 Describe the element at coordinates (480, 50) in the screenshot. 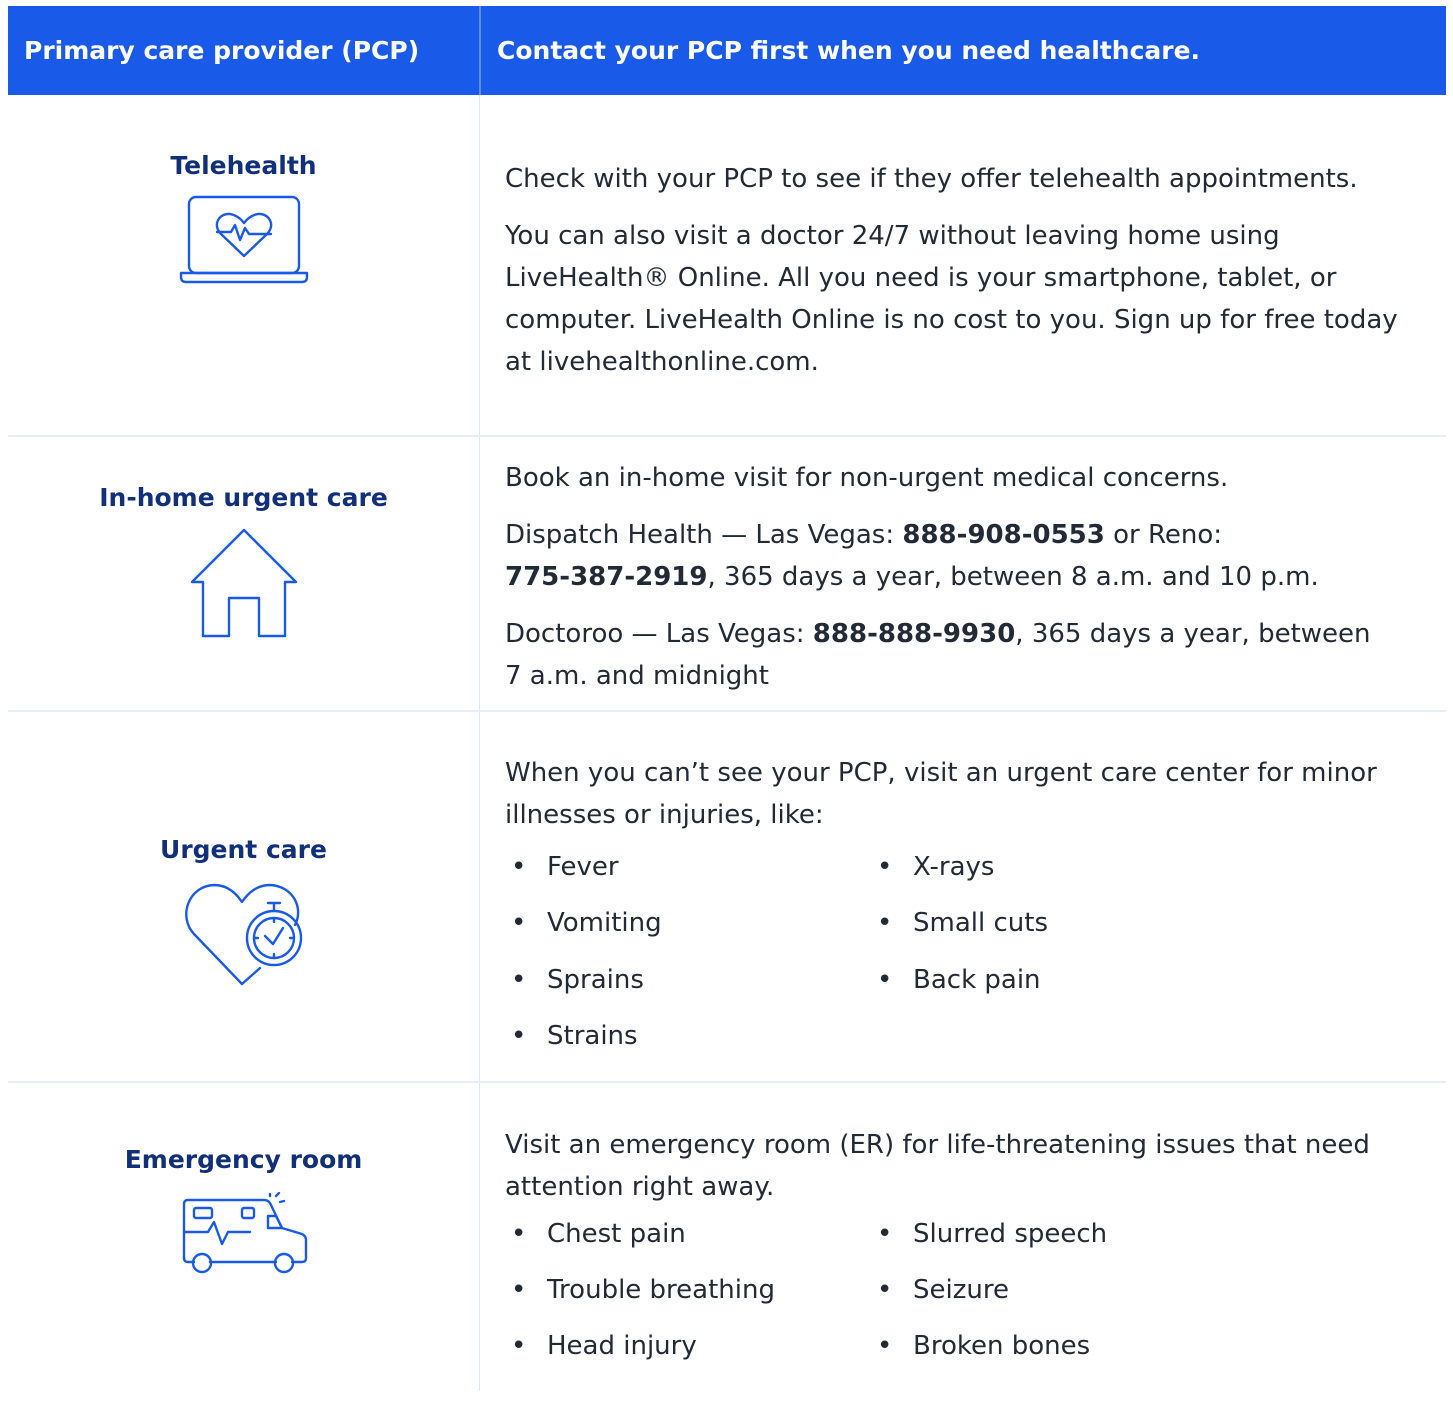

I see `header-divider` at that location.